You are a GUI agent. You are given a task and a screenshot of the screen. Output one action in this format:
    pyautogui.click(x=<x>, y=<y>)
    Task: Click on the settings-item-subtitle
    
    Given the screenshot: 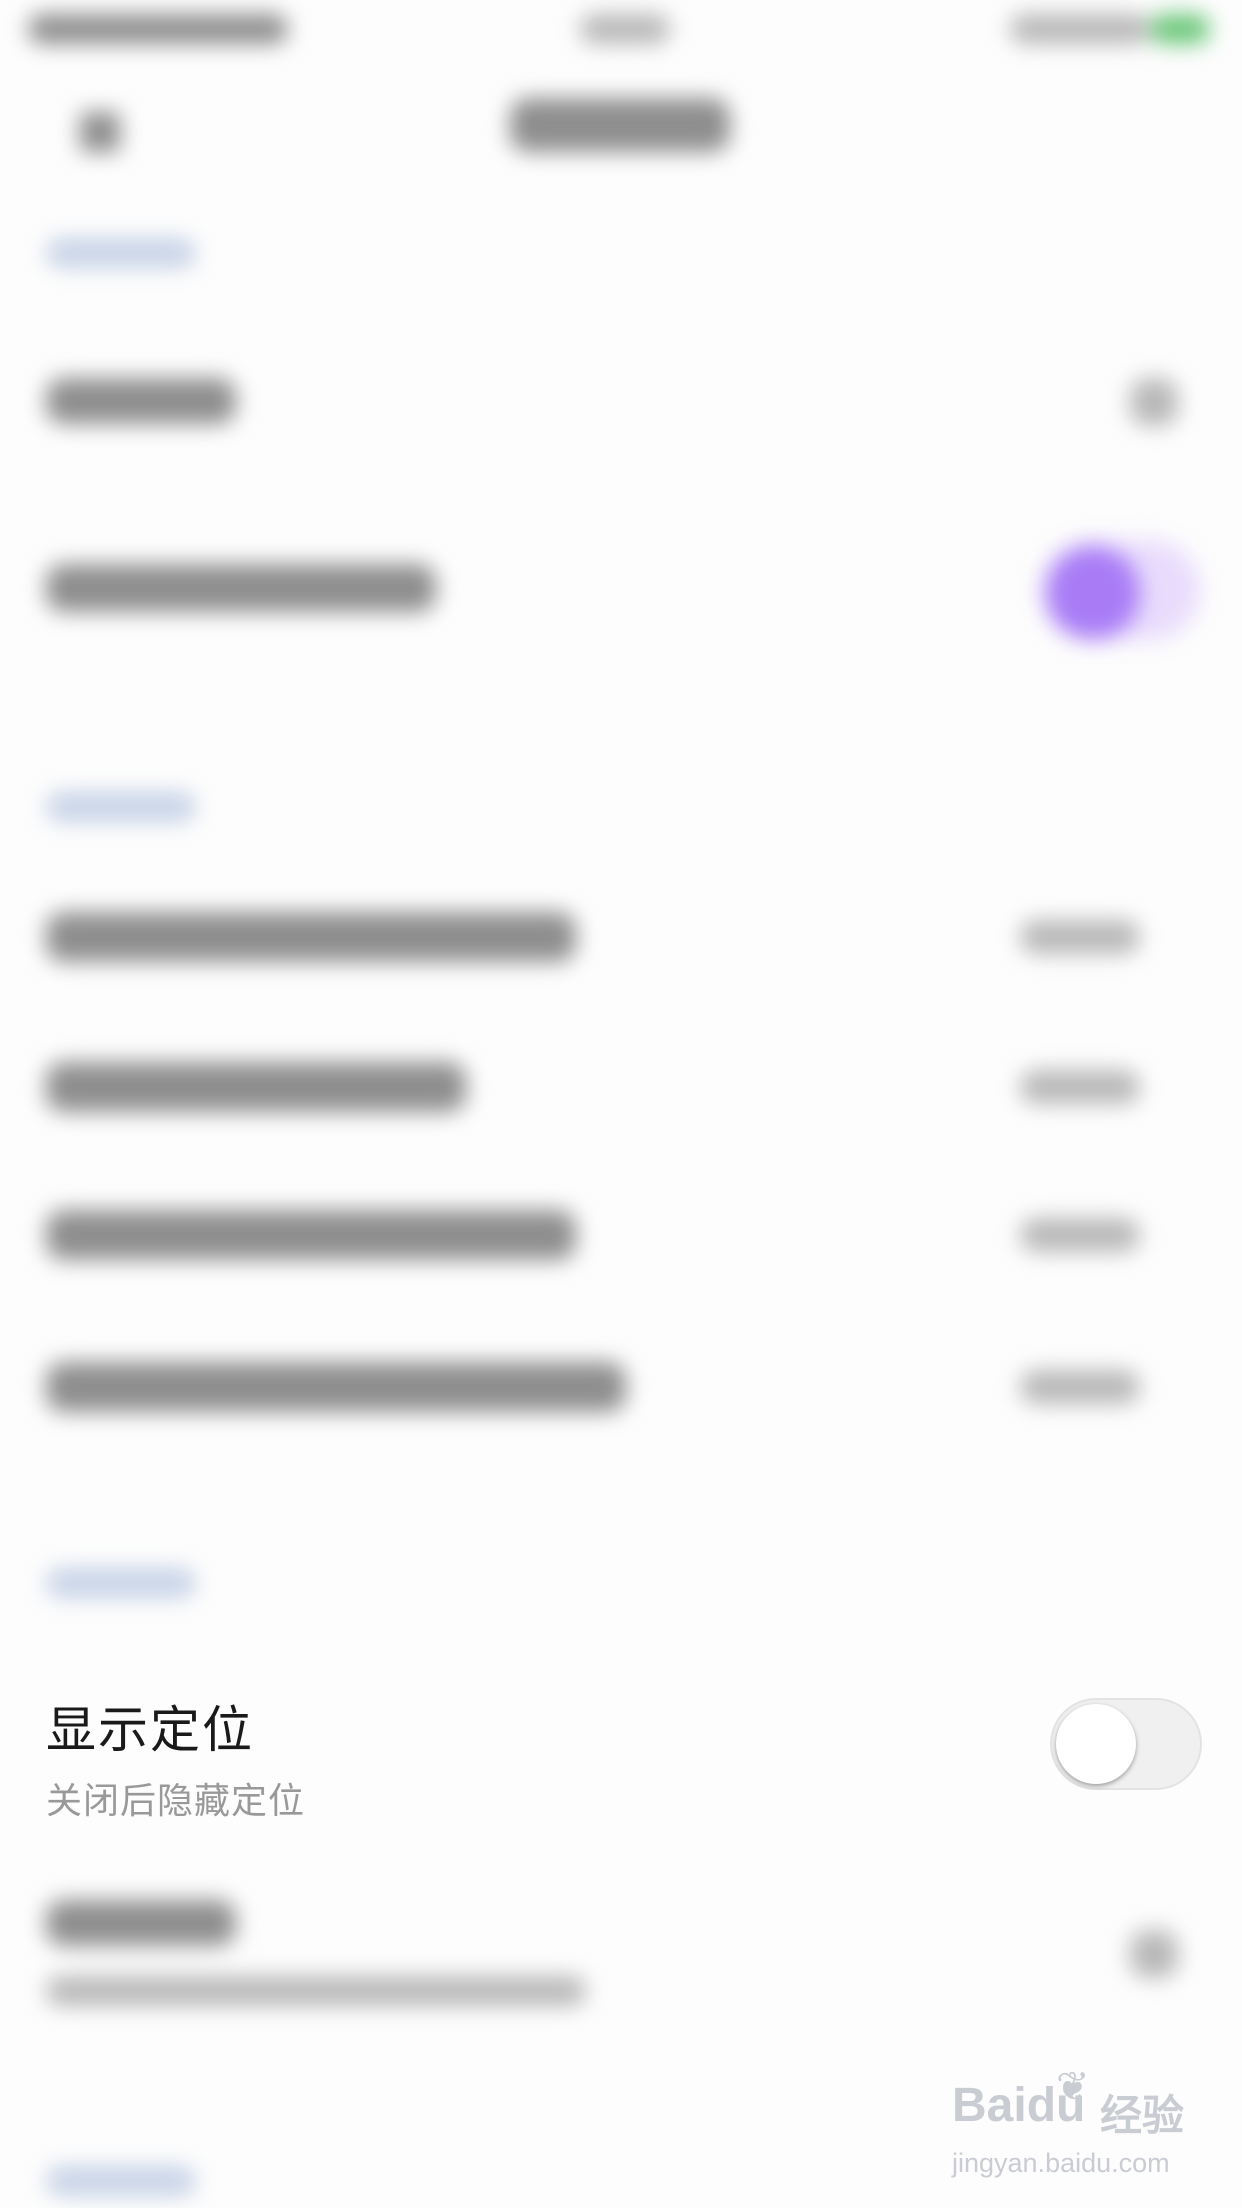 What is the action you would take?
    pyautogui.click(x=316, y=1991)
    